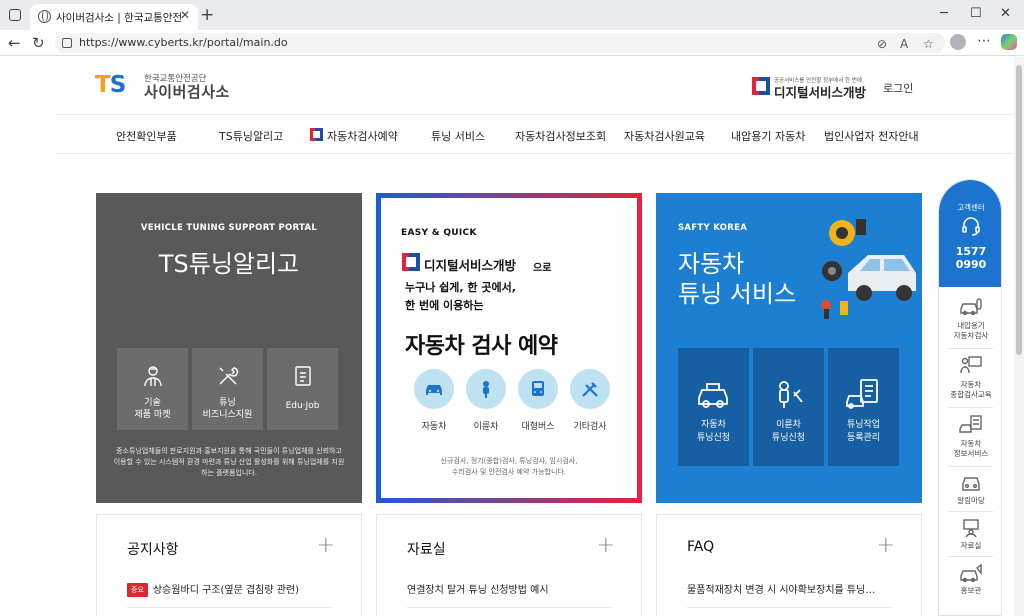 The height and width of the screenshot is (616, 1024). What do you see at coordinates (713, 431) in the screenshot?
I see `tile-label: 자동차 튜닝신청` at bounding box center [713, 431].